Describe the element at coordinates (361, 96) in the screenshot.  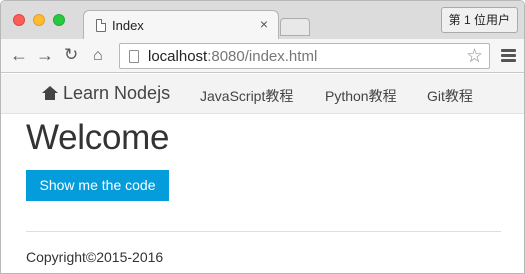
I see `nav-link-python: Python教程` at that location.